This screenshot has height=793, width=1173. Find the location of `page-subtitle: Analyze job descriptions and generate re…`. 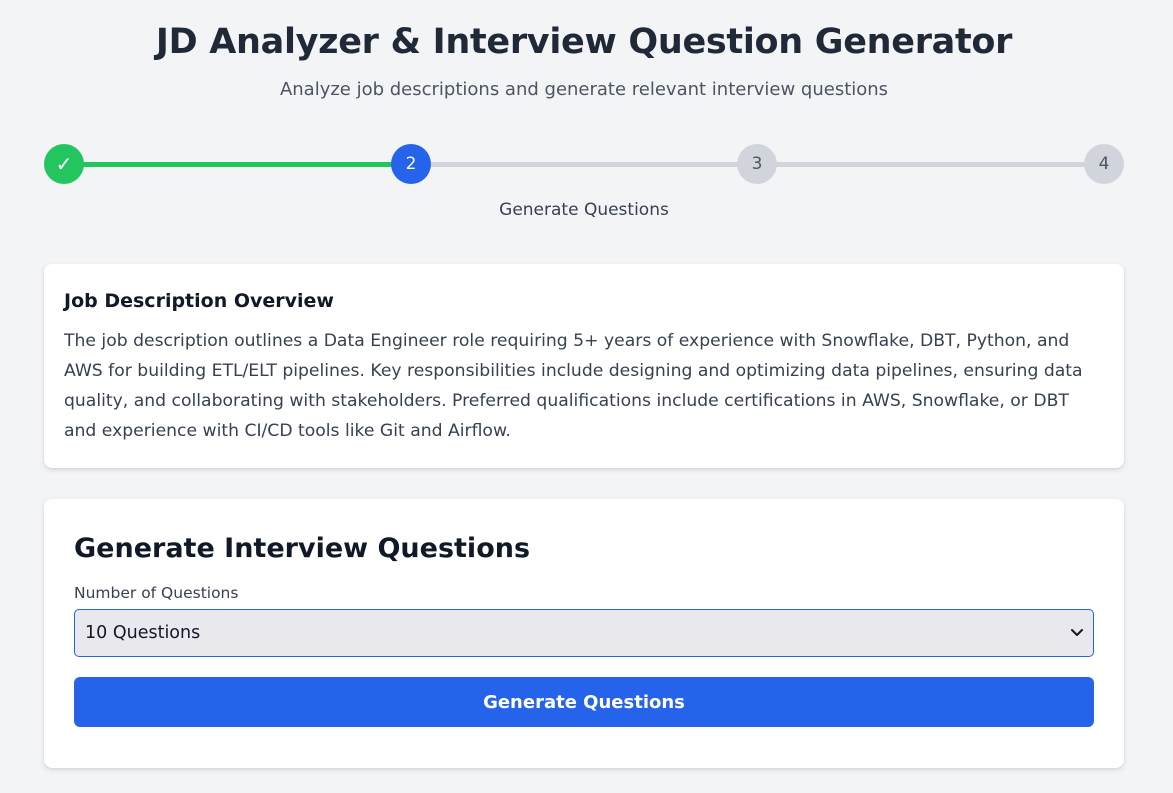

page-subtitle: Analyze job descriptions and generate re… is located at coordinates (584, 89).